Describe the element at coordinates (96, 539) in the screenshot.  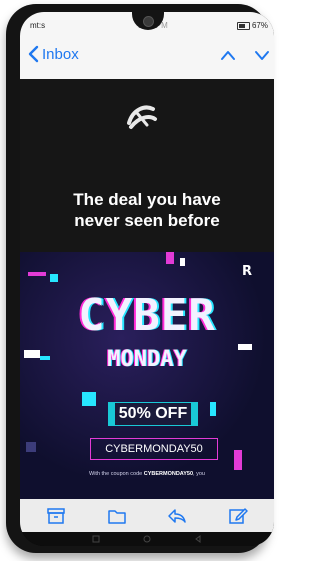
I see `recent-apps-icon` at that location.